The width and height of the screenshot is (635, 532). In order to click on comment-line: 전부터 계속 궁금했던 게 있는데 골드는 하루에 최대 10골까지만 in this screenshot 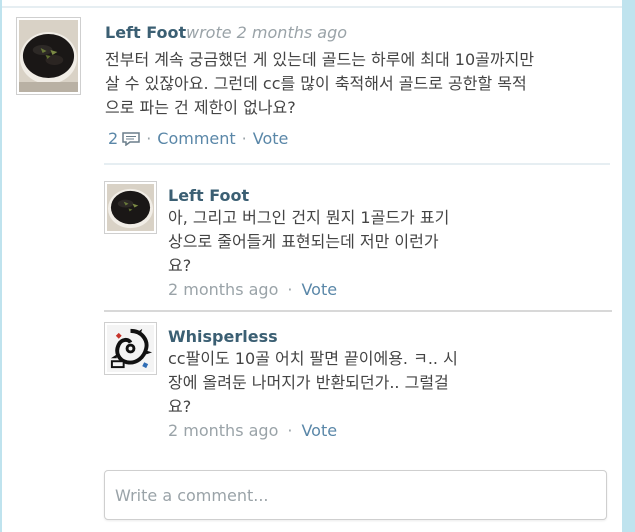, I will do `click(320, 59)`.